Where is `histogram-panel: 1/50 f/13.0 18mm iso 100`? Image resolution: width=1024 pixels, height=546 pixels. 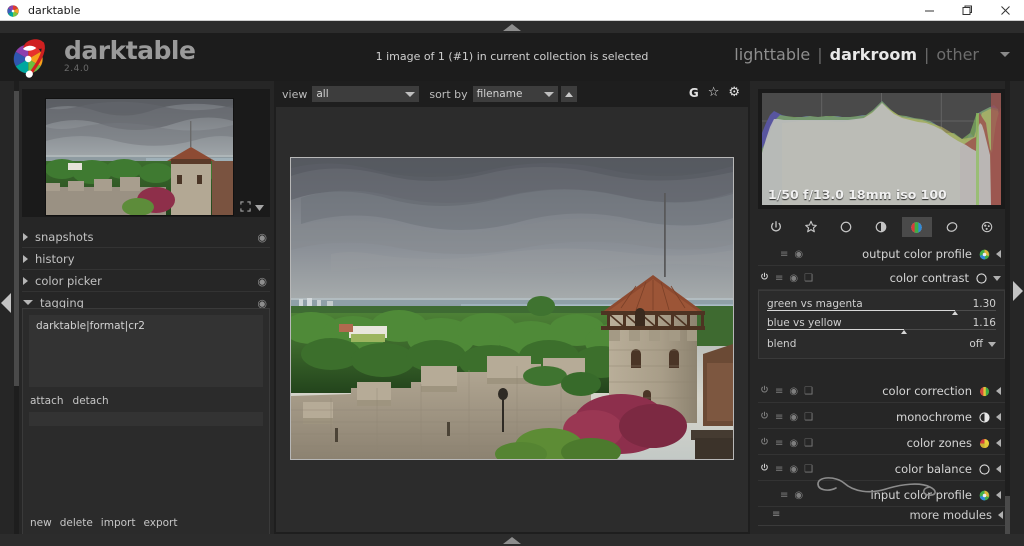
histogram-panel: 1/50 f/13.0 18mm iso 100 is located at coordinates (881, 149).